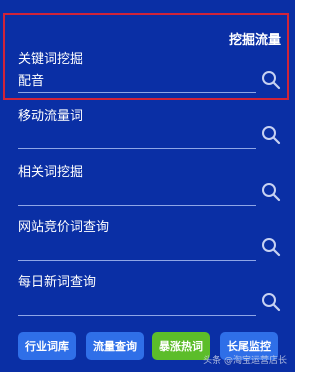 This screenshot has width=320, height=372. I want to click on field-label: 网站竞价词查询, so click(64, 227).